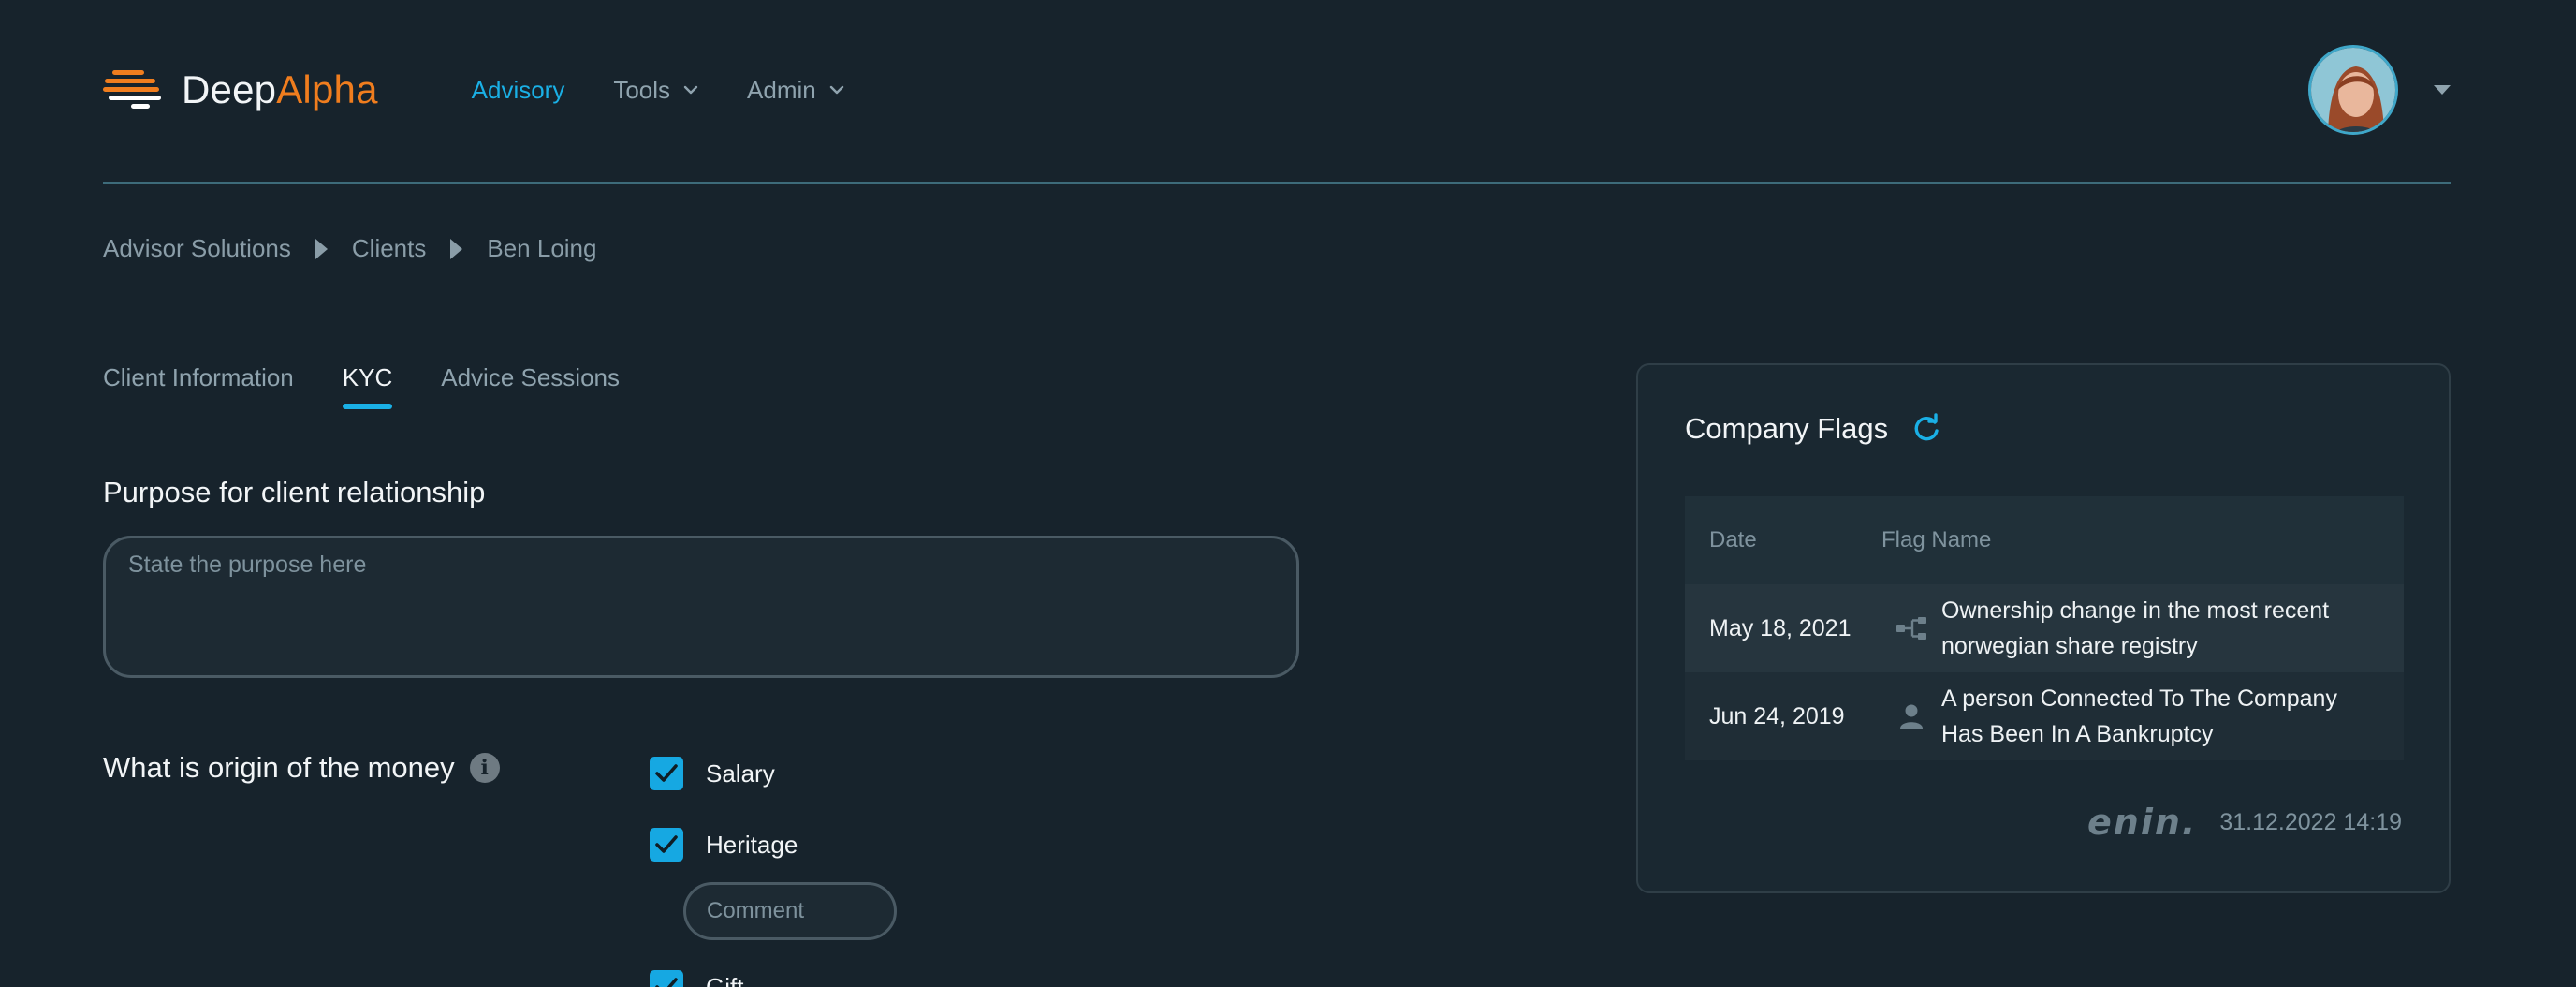  I want to click on enin-logo: enin., so click(2142, 822).